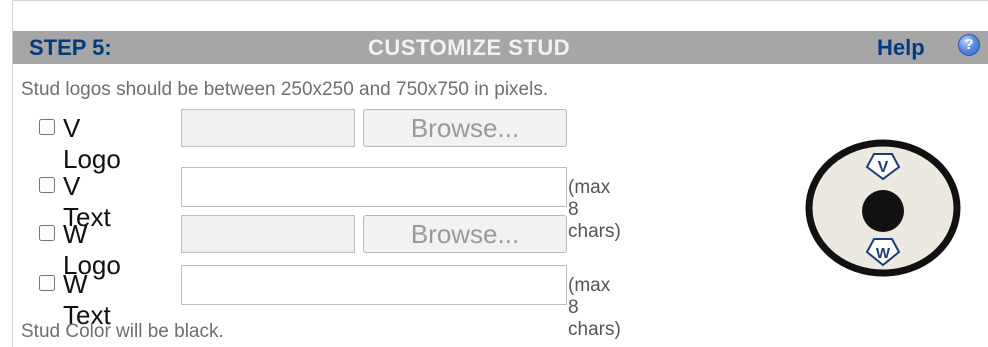 The height and width of the screenshot is (347, 988). What do you see at coordinates (594, 307) in the screenshot?
I see `w-text-hint: (max 8 chars)` at bounding box center [594, 307].